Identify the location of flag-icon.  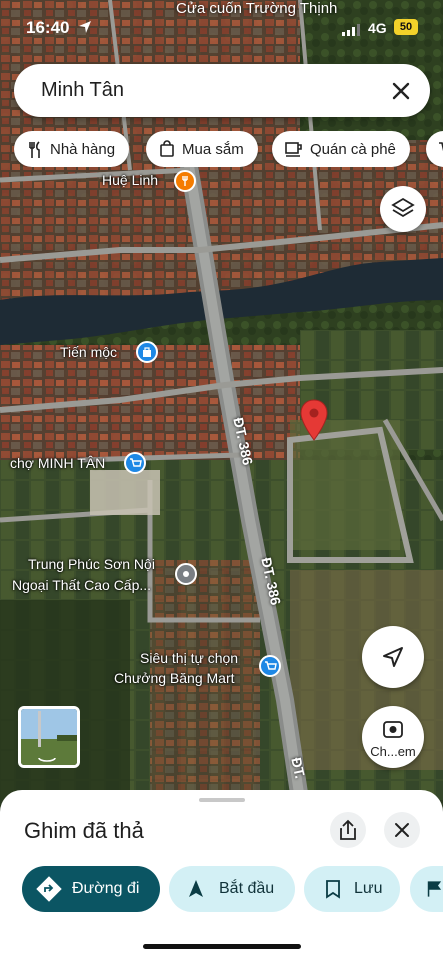
(434, 889).